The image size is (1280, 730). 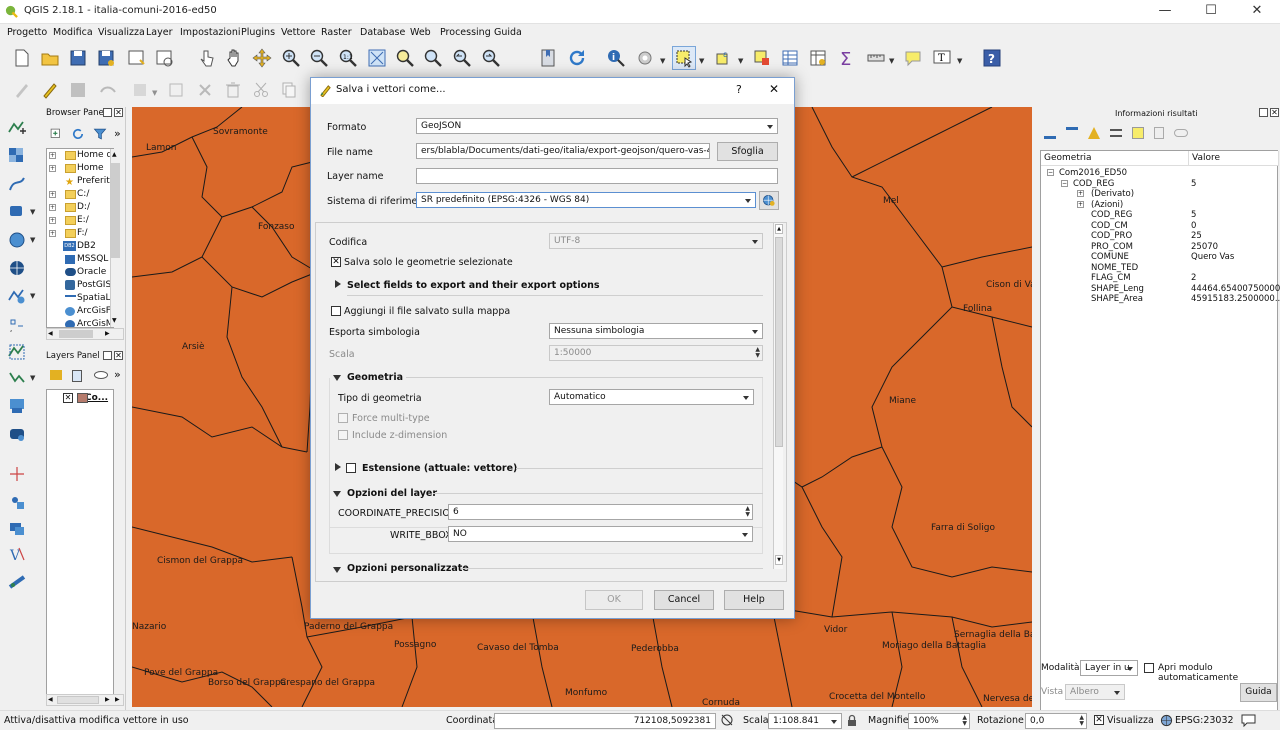 I want to click on chevron-right-icon, so click(x=338, y=284).